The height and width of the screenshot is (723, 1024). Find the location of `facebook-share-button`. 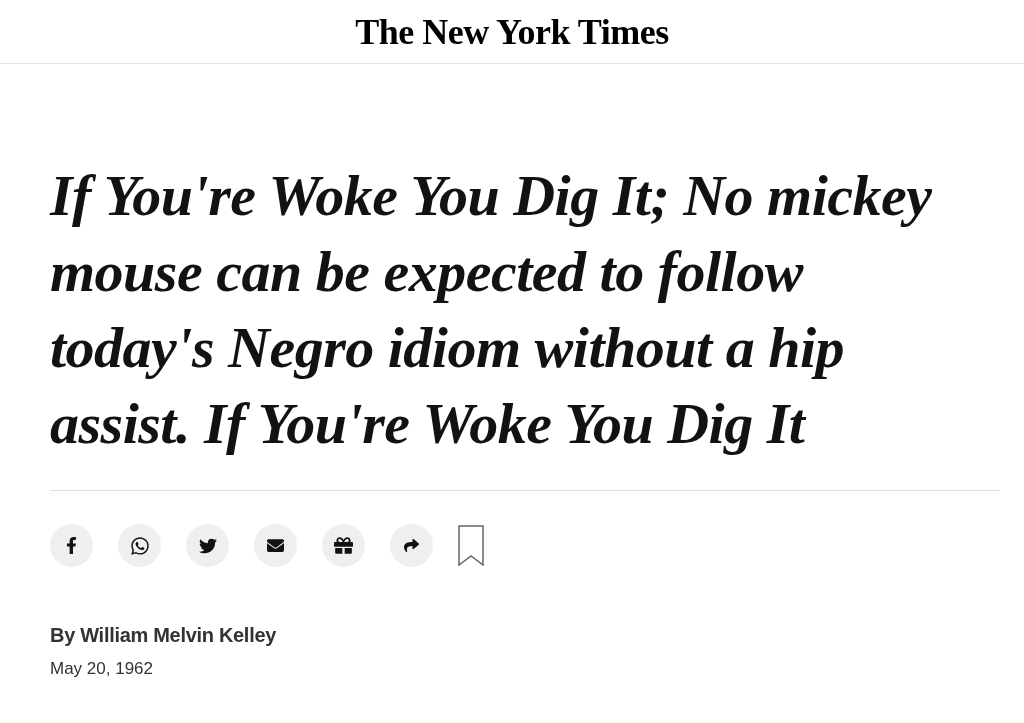

facebook-share-button is located at coordinates (71, 545).